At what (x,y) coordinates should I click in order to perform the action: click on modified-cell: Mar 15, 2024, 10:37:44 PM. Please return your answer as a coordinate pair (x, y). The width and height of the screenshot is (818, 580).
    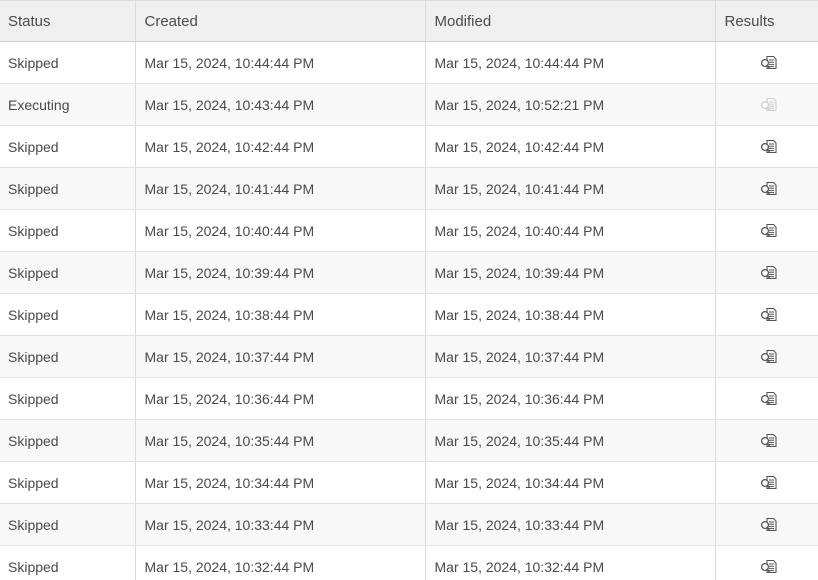
    Looking at the image, I should click on (570, 356).